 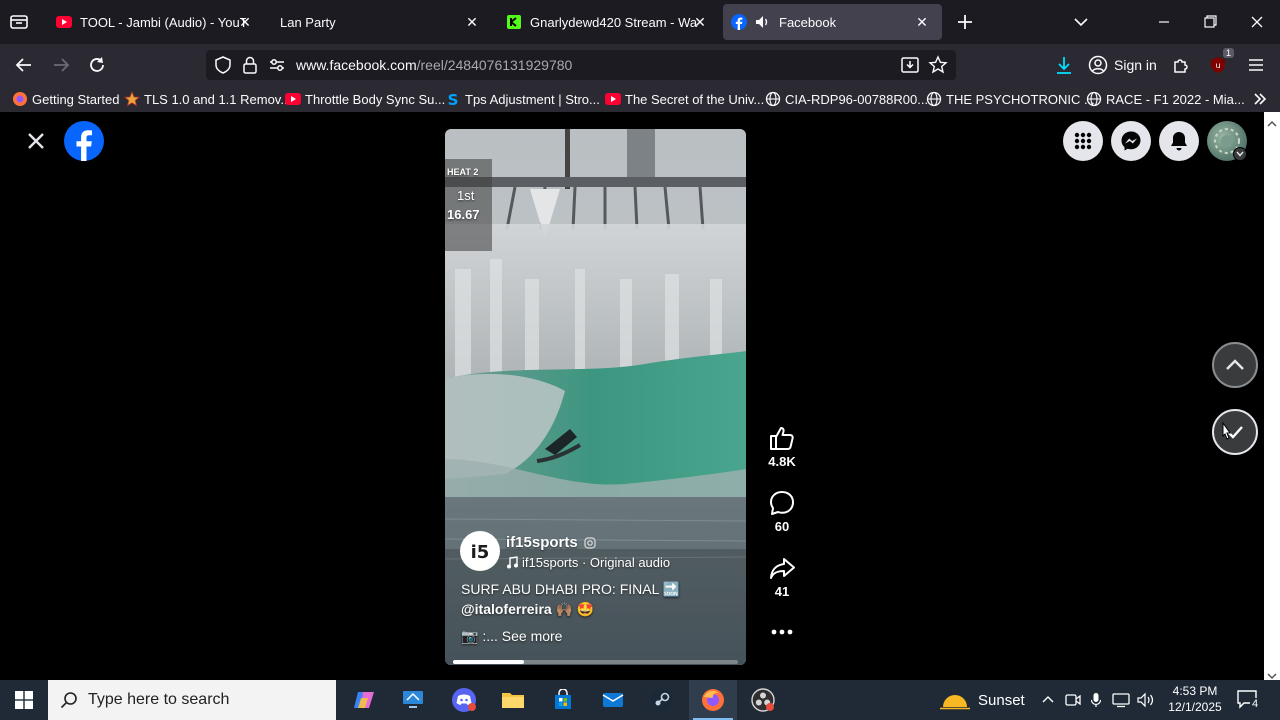 I want to click on steam-app, so click(x=662, y=700).